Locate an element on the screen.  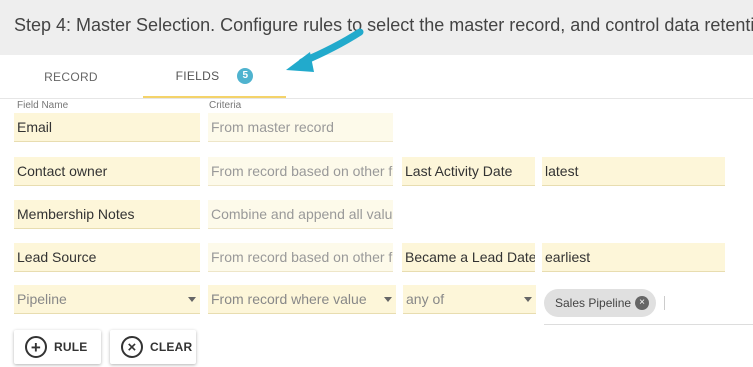
clear-label: CLEAR is located at coordinates (171, 347).